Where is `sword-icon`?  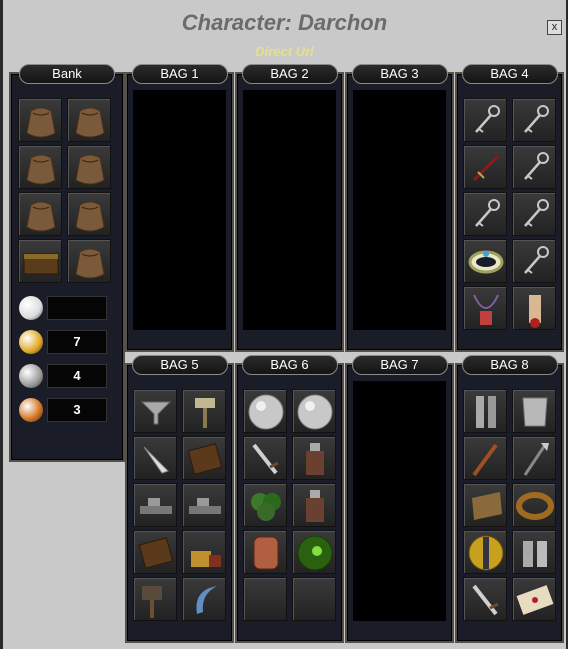
sword-icon is located at coordinates (265, 459).